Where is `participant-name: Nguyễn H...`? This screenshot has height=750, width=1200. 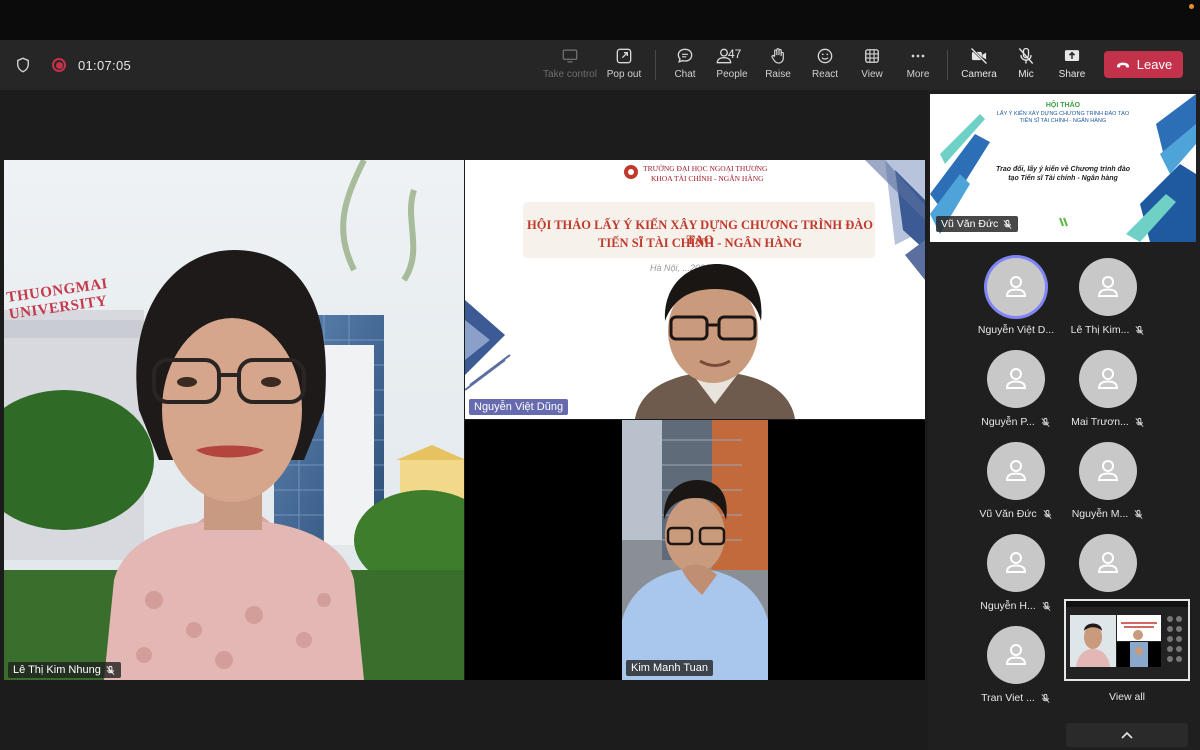 participant-name: Nguyễn H... is located at coordinates (1008, 606).